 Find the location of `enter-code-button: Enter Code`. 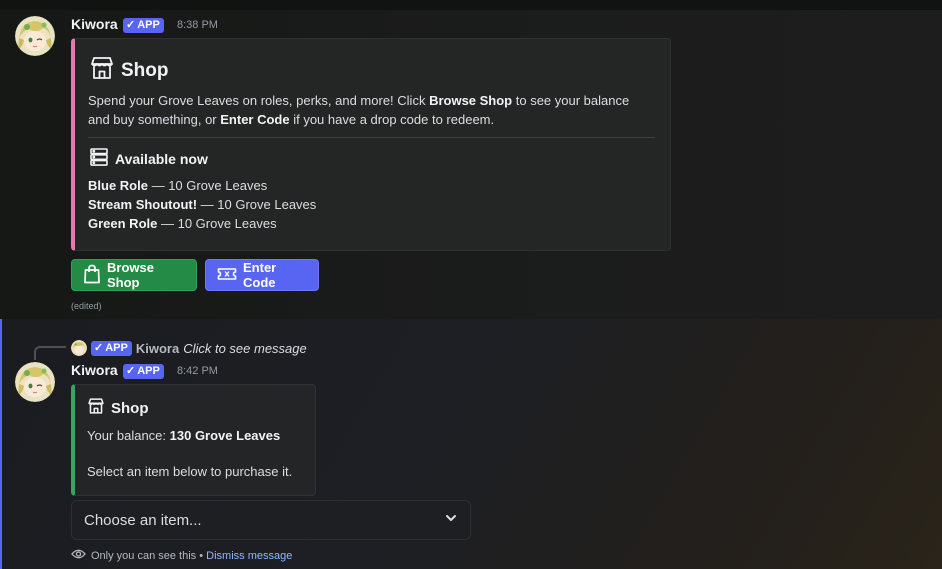

enter-code-button: Enter Code is located at coordinates (262, 275).